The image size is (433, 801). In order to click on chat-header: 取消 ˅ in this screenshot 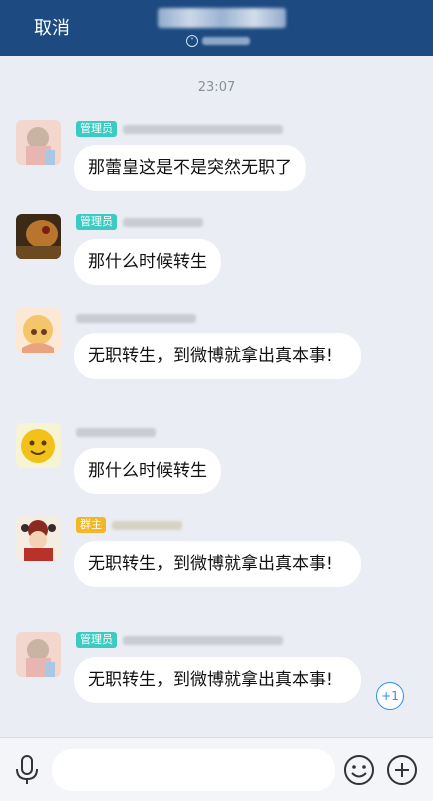, I will do `click(216, 28)`.